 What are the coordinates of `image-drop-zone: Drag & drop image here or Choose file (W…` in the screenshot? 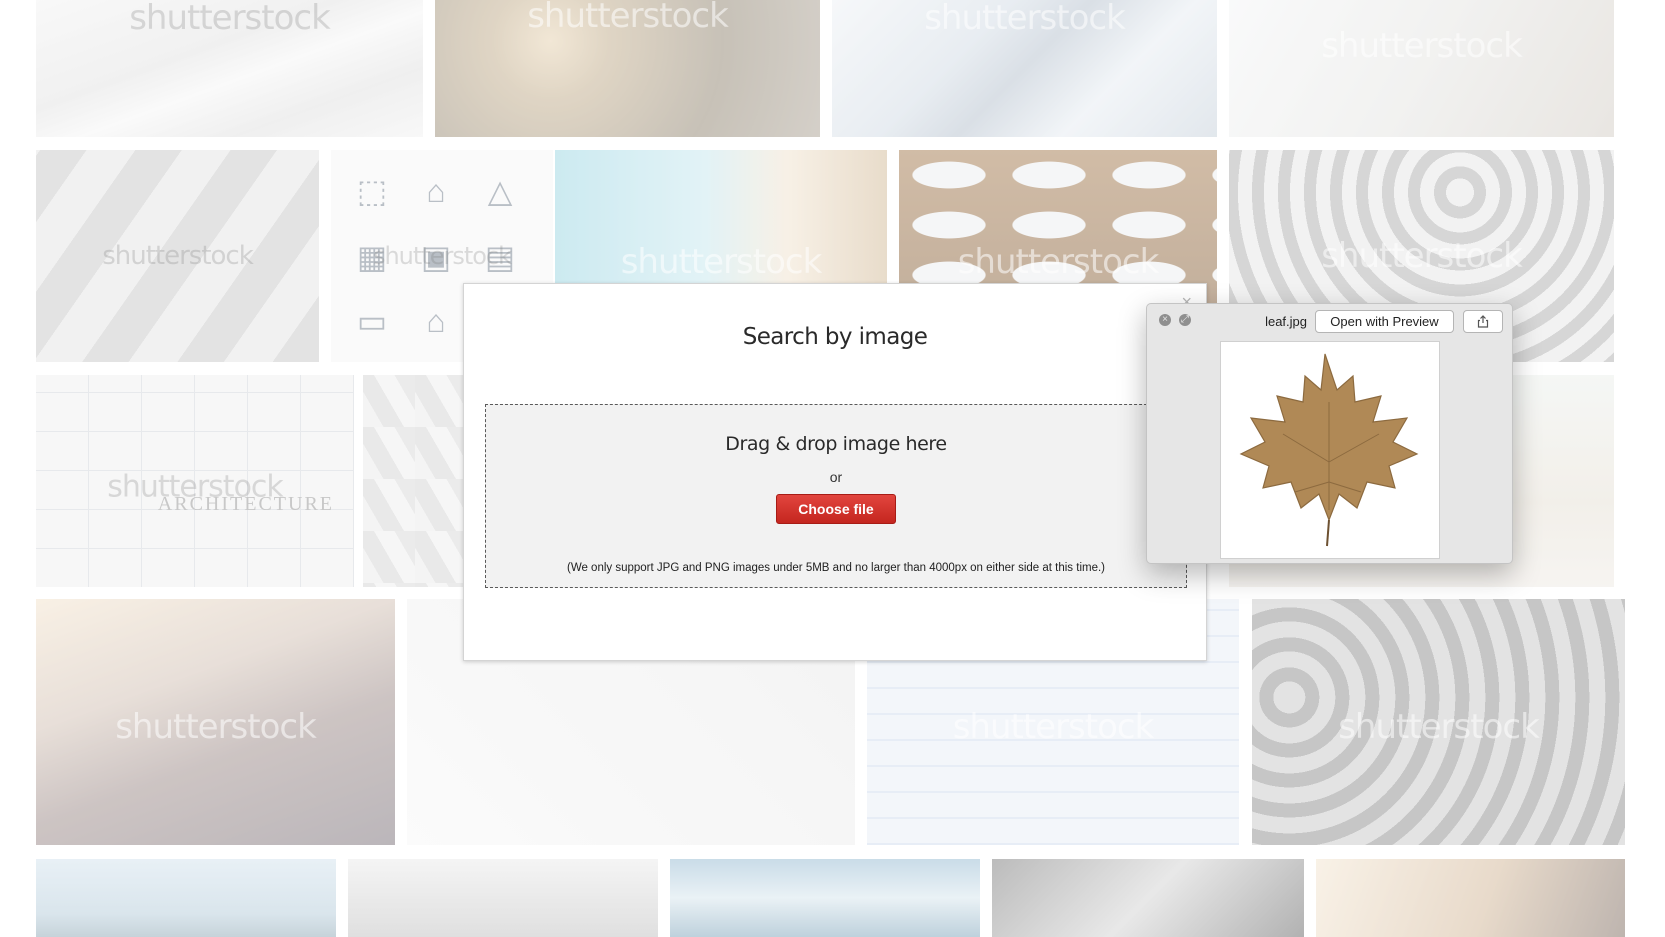 It's located at (836, 496).